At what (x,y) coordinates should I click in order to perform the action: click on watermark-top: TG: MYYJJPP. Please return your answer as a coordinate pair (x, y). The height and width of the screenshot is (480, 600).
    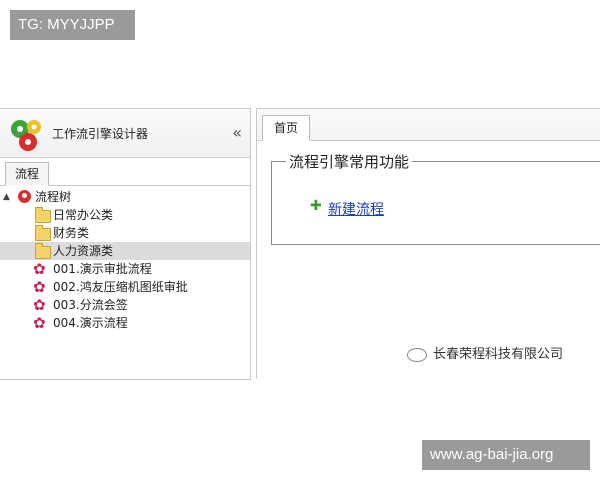
    Looking at the image, I should click on (72, 25).